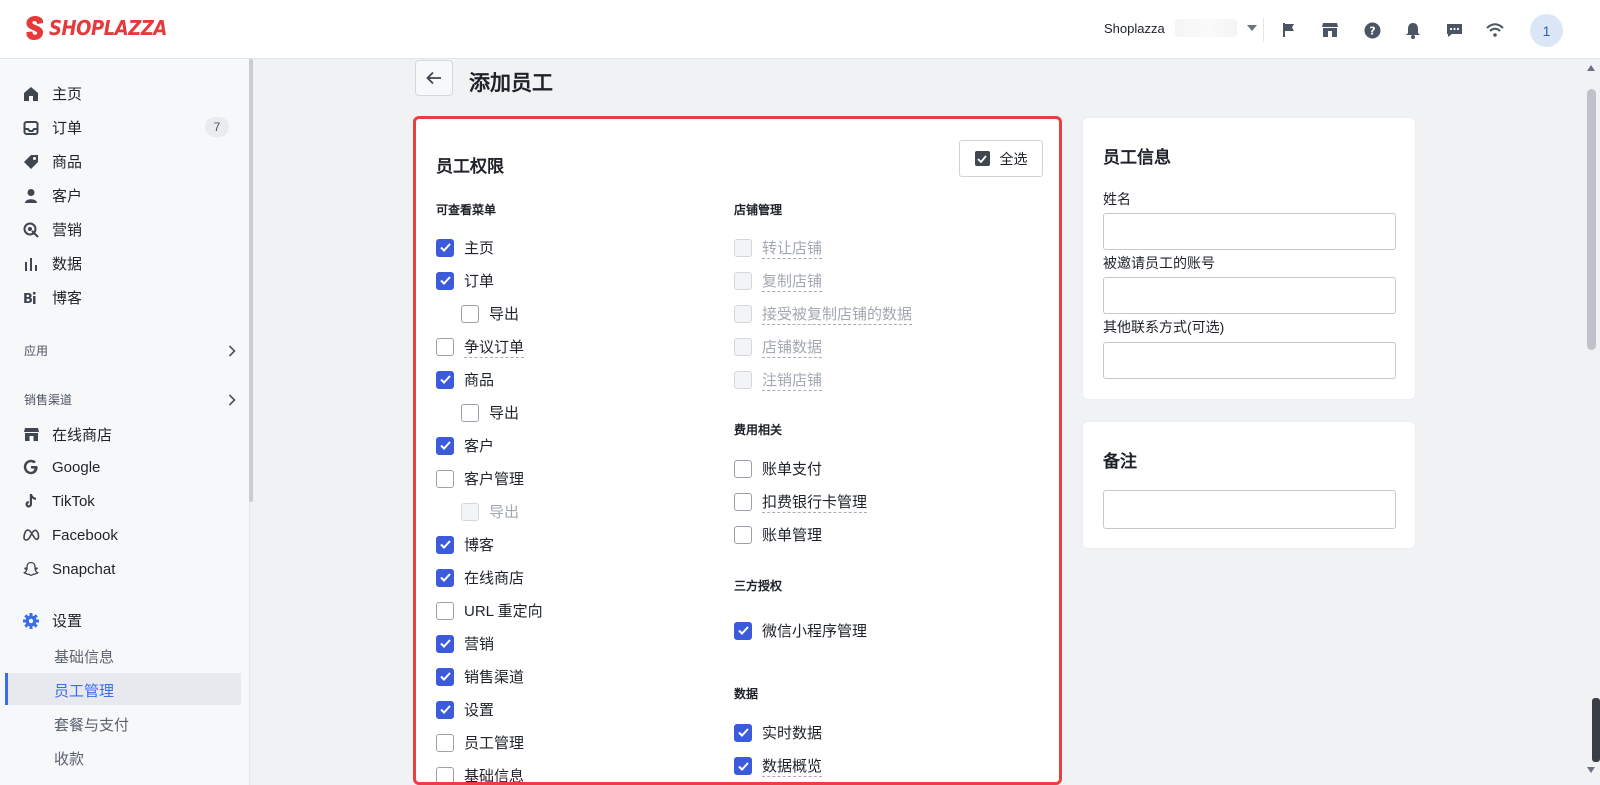  What do you see at coordinates (815, 631) in the screenshot?
I see `perm-label: 微信小程序管理` at bounding box center [815, 631].